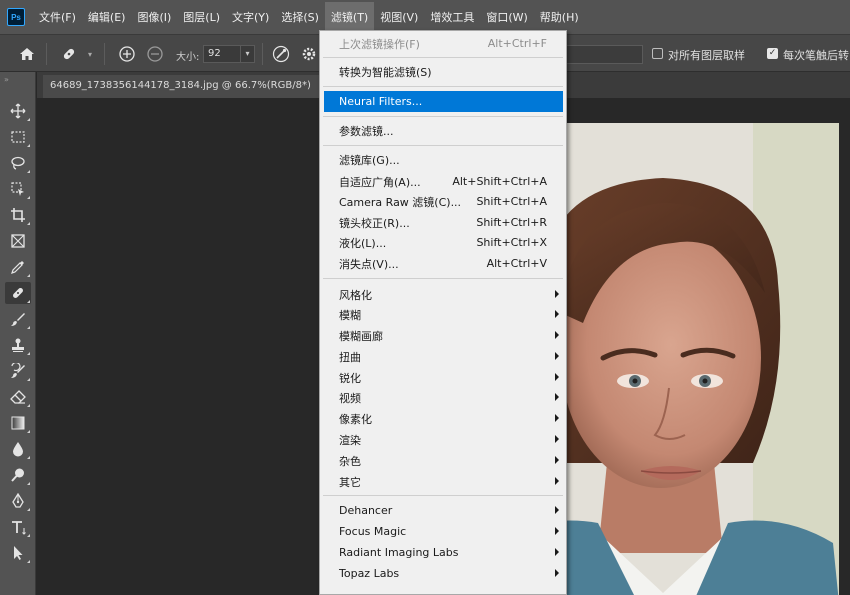 The image size is (850, 595). I want to click on pressure-icon, so click(281, 54).